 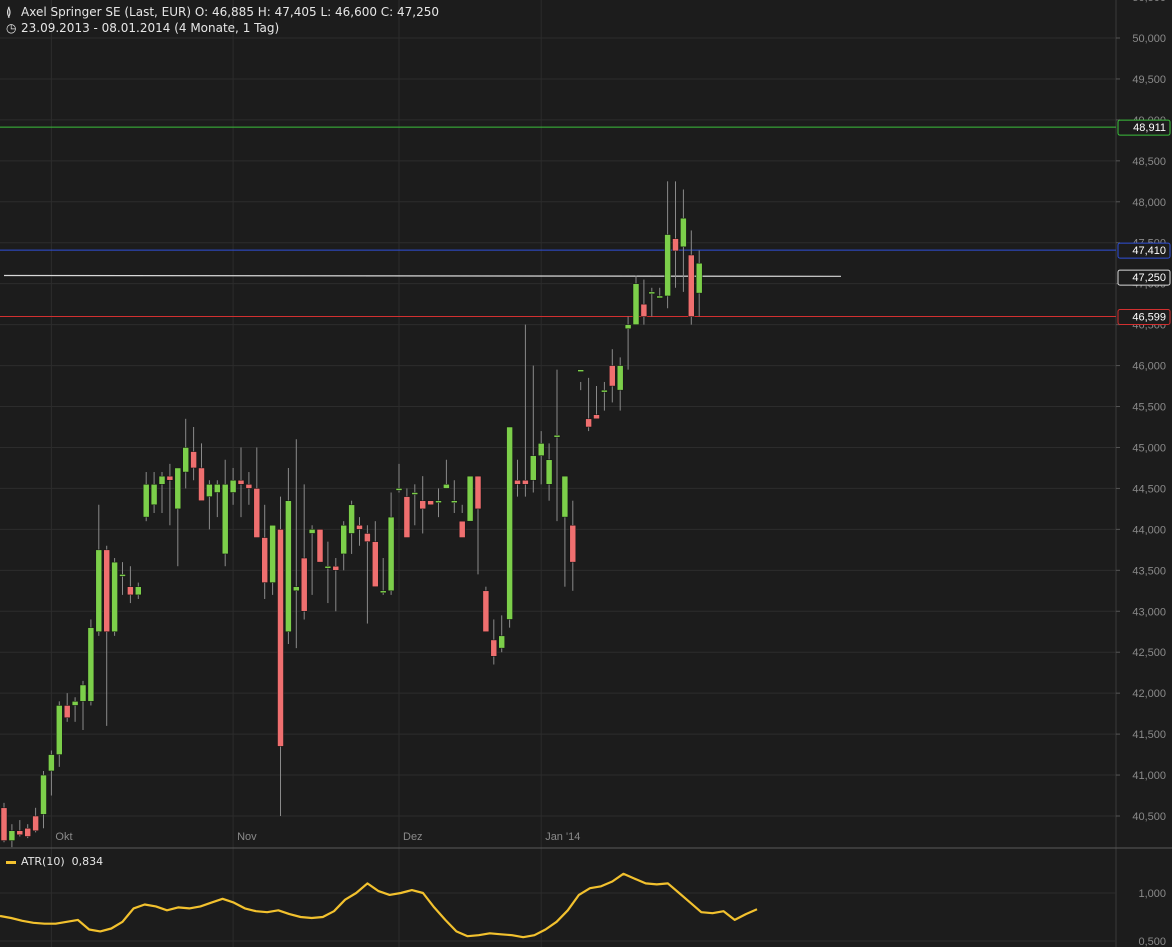 I want to click on y-tick-label: 45,000, so click(x=1149, y=448).